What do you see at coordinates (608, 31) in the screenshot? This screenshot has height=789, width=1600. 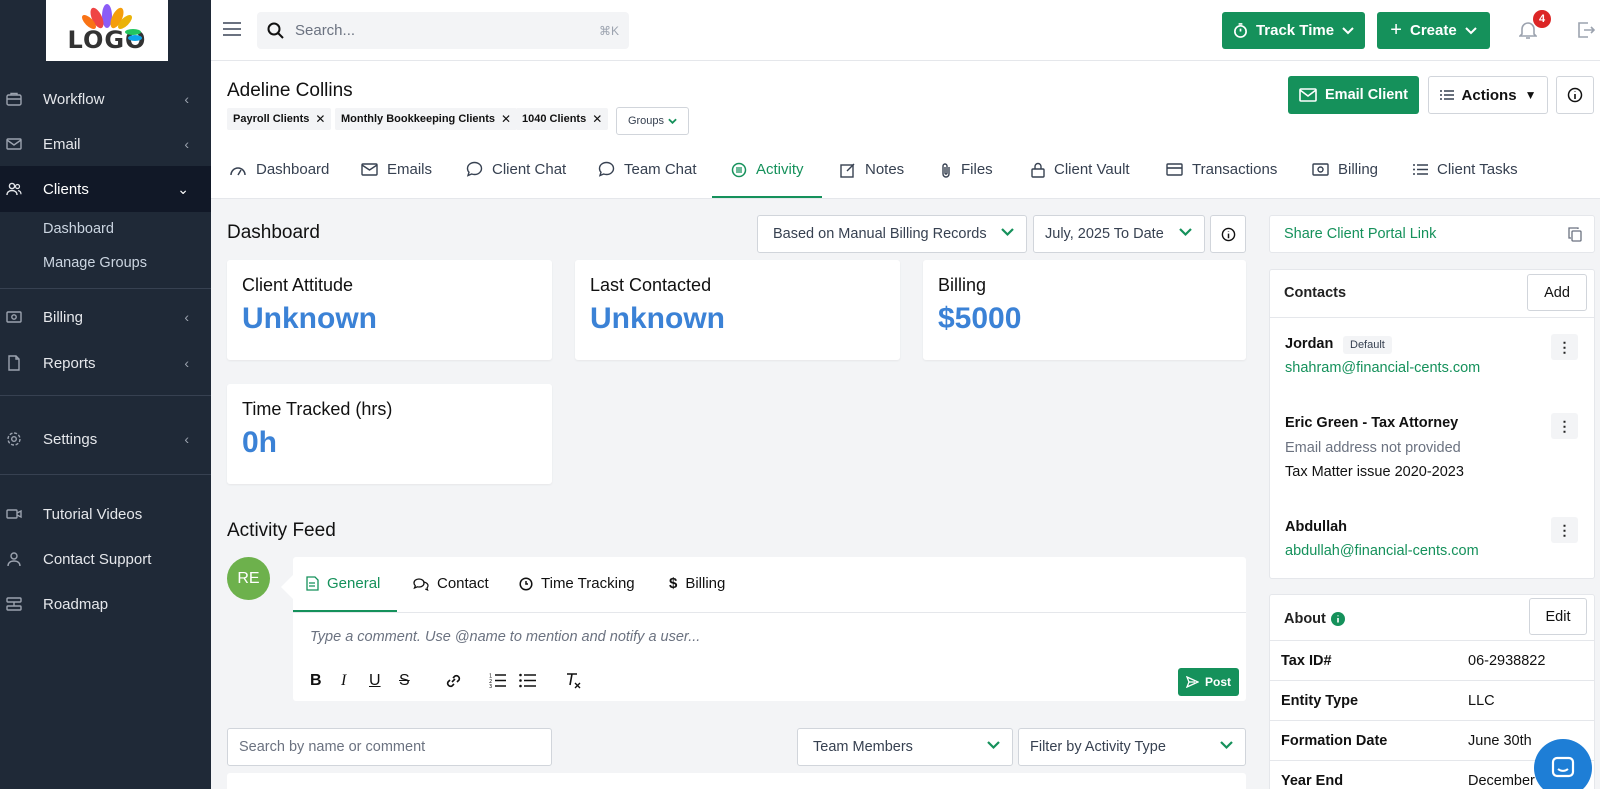 I see `search-shortcut: ⌘K` at bounding box center [608, 31].